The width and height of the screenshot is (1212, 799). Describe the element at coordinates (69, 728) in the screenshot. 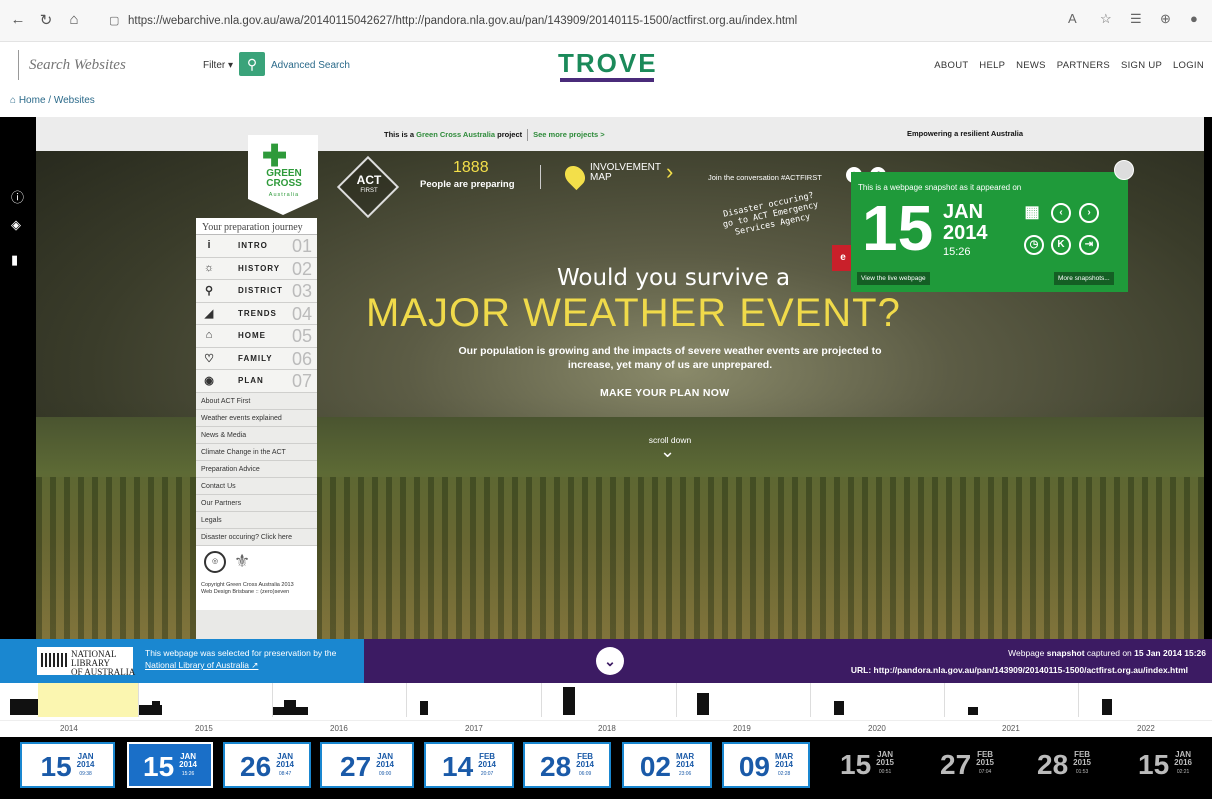

I see `year-label: 2014` at that location.